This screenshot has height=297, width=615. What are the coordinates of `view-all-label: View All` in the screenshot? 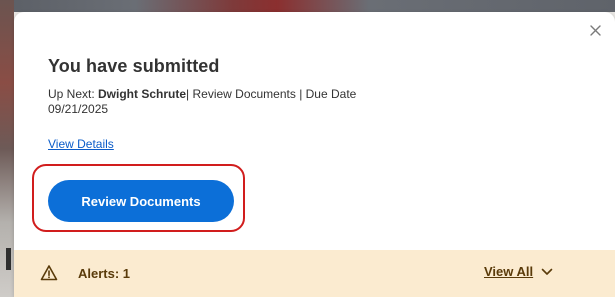 It's located at (508, 271).